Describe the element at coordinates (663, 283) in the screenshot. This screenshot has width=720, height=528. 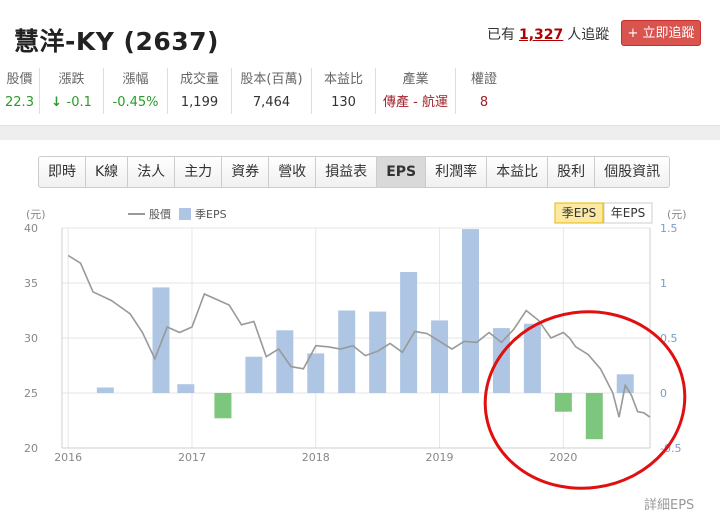
I see `right-tick-label: 1` at that location.